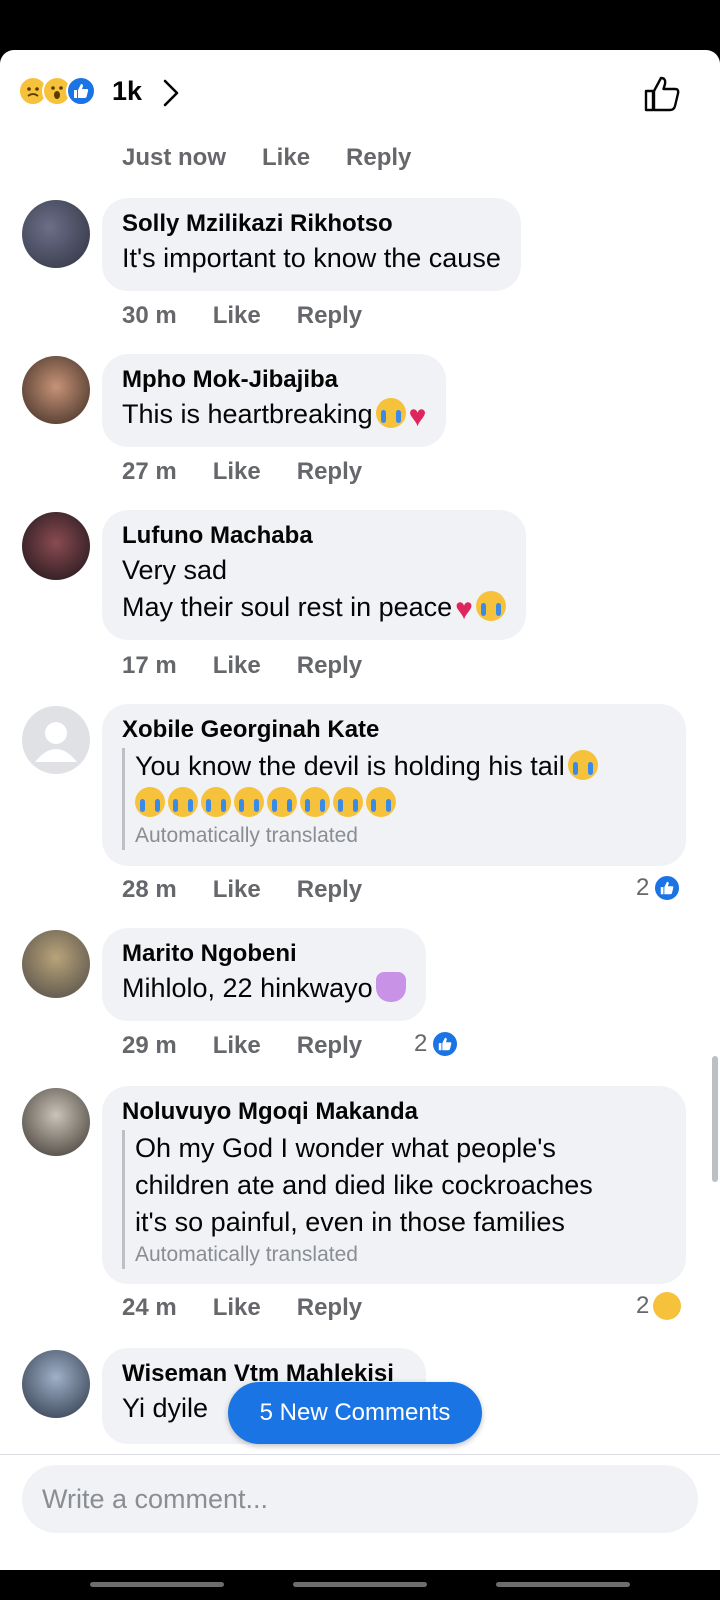  I want to click on comment-time: 27 m, so click(149, 471).